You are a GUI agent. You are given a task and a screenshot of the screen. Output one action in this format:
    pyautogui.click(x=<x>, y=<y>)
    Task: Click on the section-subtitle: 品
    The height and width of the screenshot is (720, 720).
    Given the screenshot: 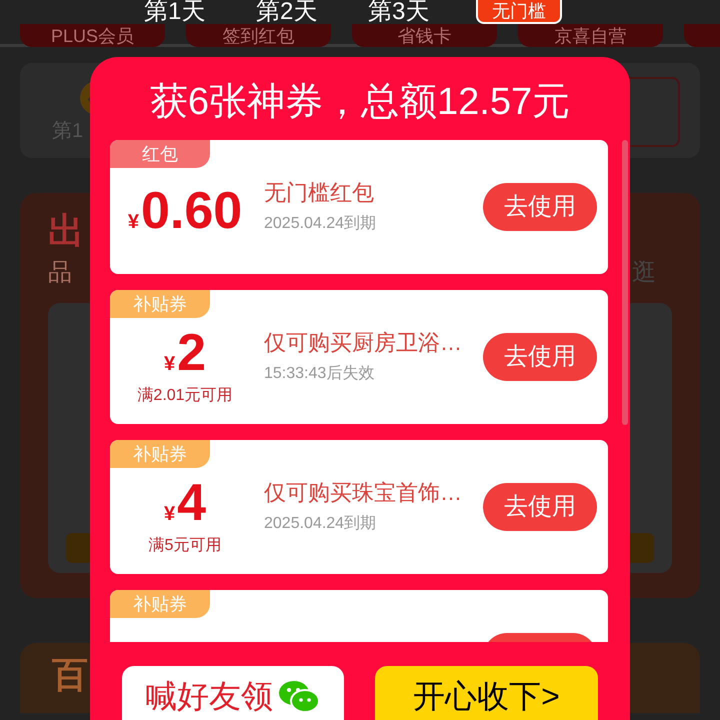 What is the action you would take?
    pyautogui.click(x=60, y=273)
    